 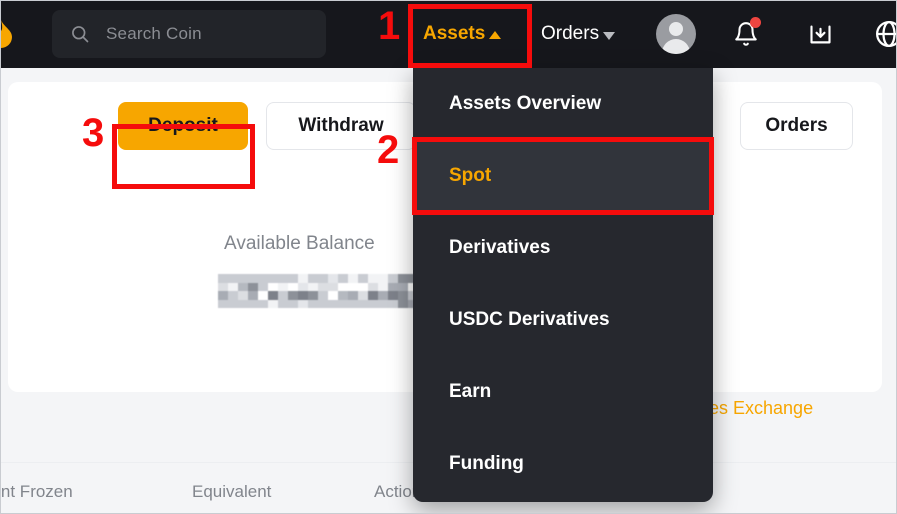 I want to click on user-avatar-icon, so click(x=676, y=34).